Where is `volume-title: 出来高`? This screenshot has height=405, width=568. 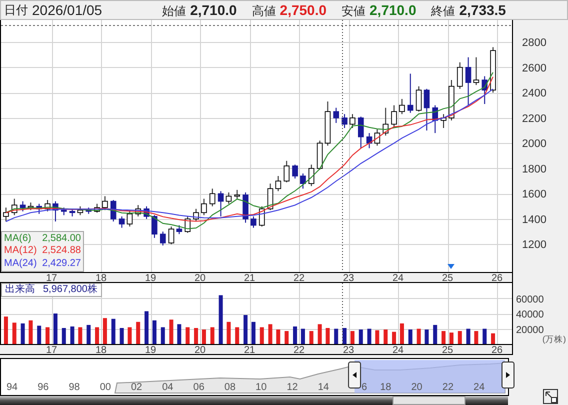 volume-title: 出来高 is located at coordinates (20, 289).